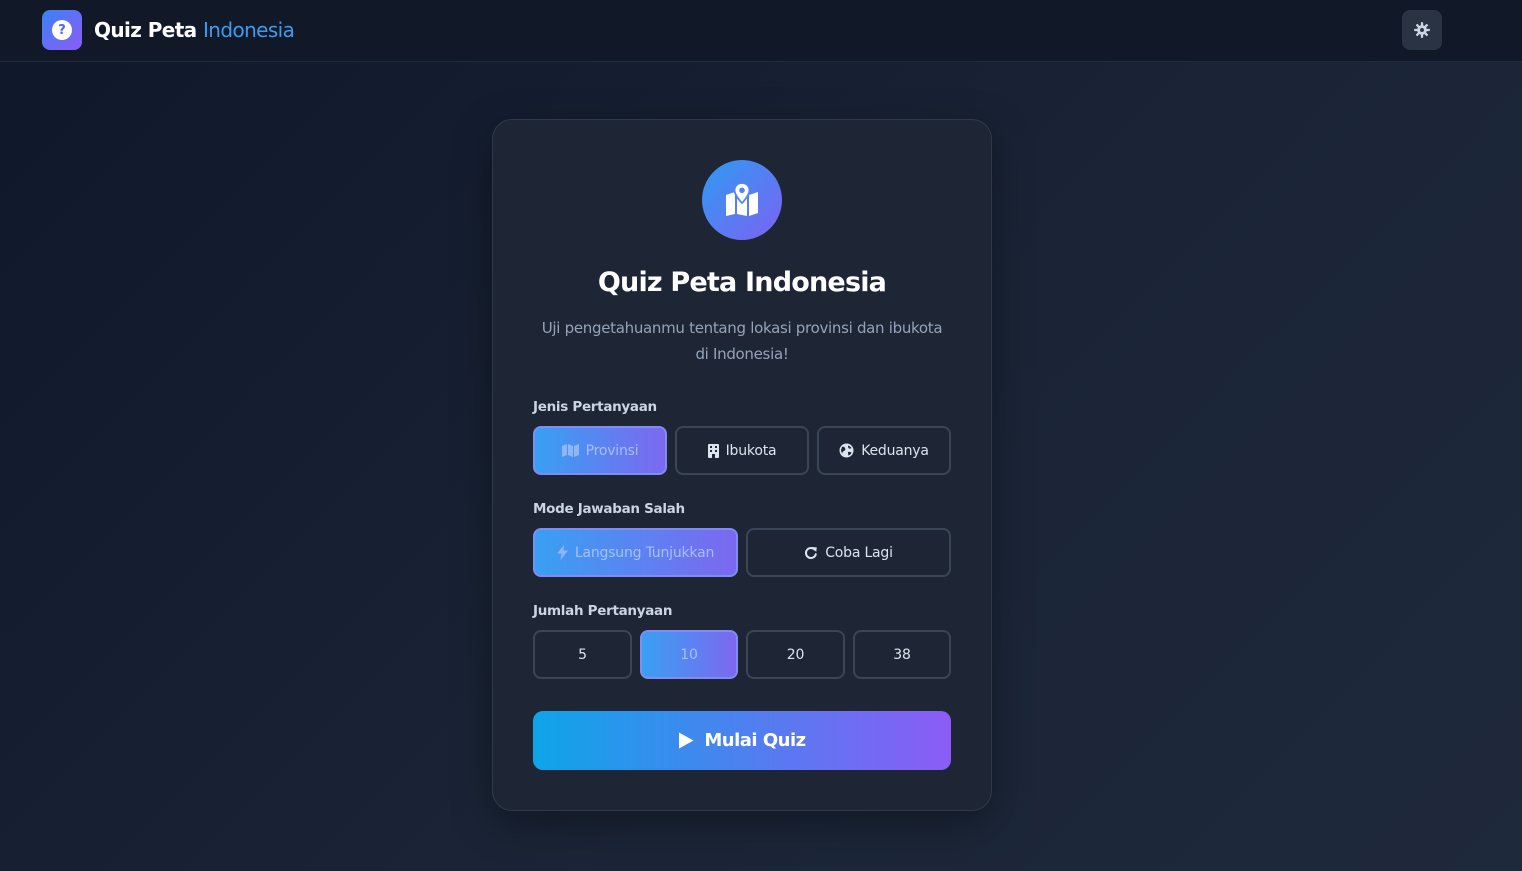 Image resolution: width=1522 pixels, height=871 pixels. Describe the element at coordinates (603, 611) in the screenshot. I see `question-count-label: Jumlah Pertanyaan` at that location.